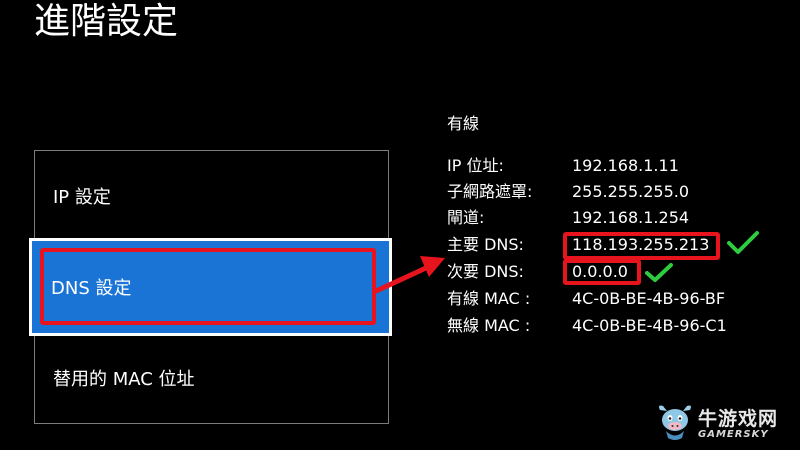 This screenshot has height=450, width=800. I want to click on section-header-wired: 有線, so click(463, 123).